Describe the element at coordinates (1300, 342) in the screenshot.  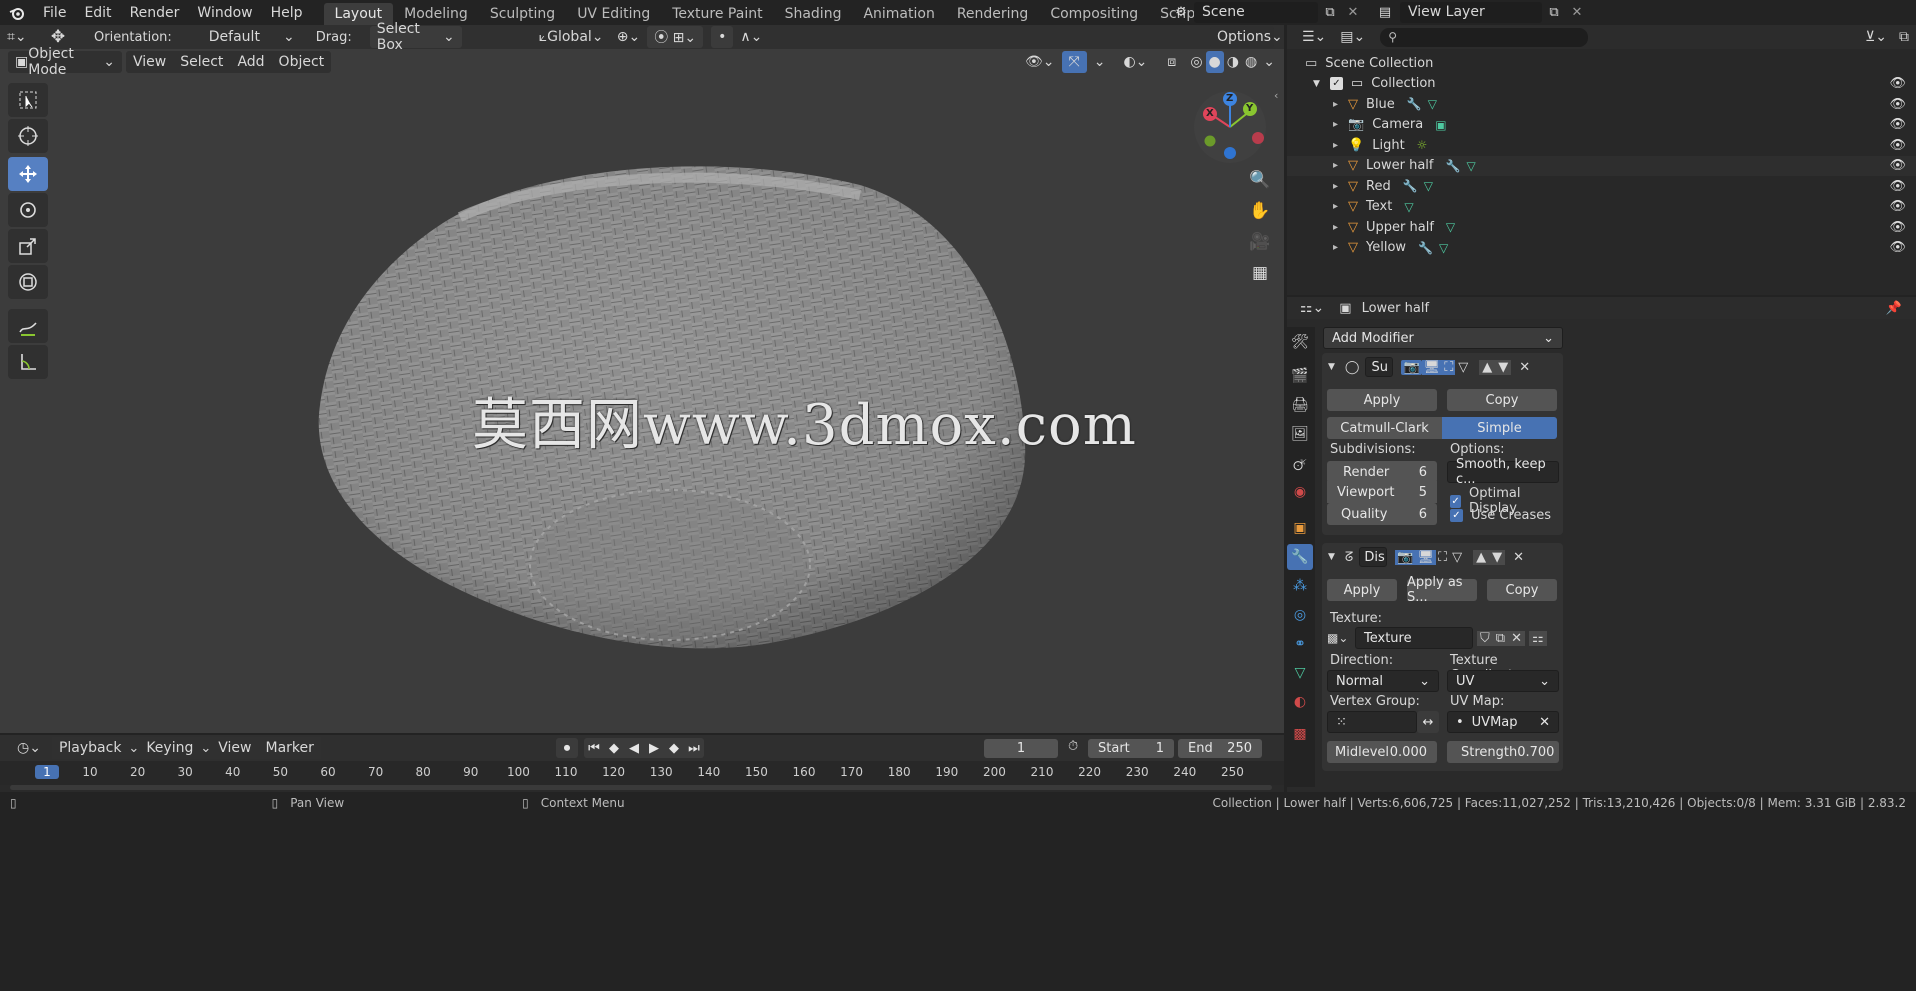
I see `tool-tab-icon: 🛠` at that location.